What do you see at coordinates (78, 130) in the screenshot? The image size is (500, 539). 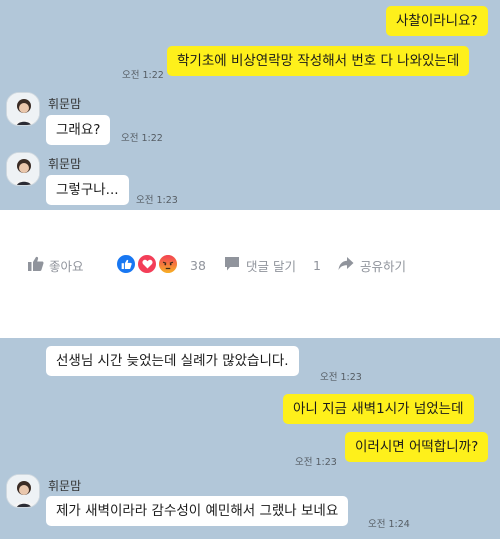 I see `their-message-bubble: 그래요?` at bounding box center [78, 130].